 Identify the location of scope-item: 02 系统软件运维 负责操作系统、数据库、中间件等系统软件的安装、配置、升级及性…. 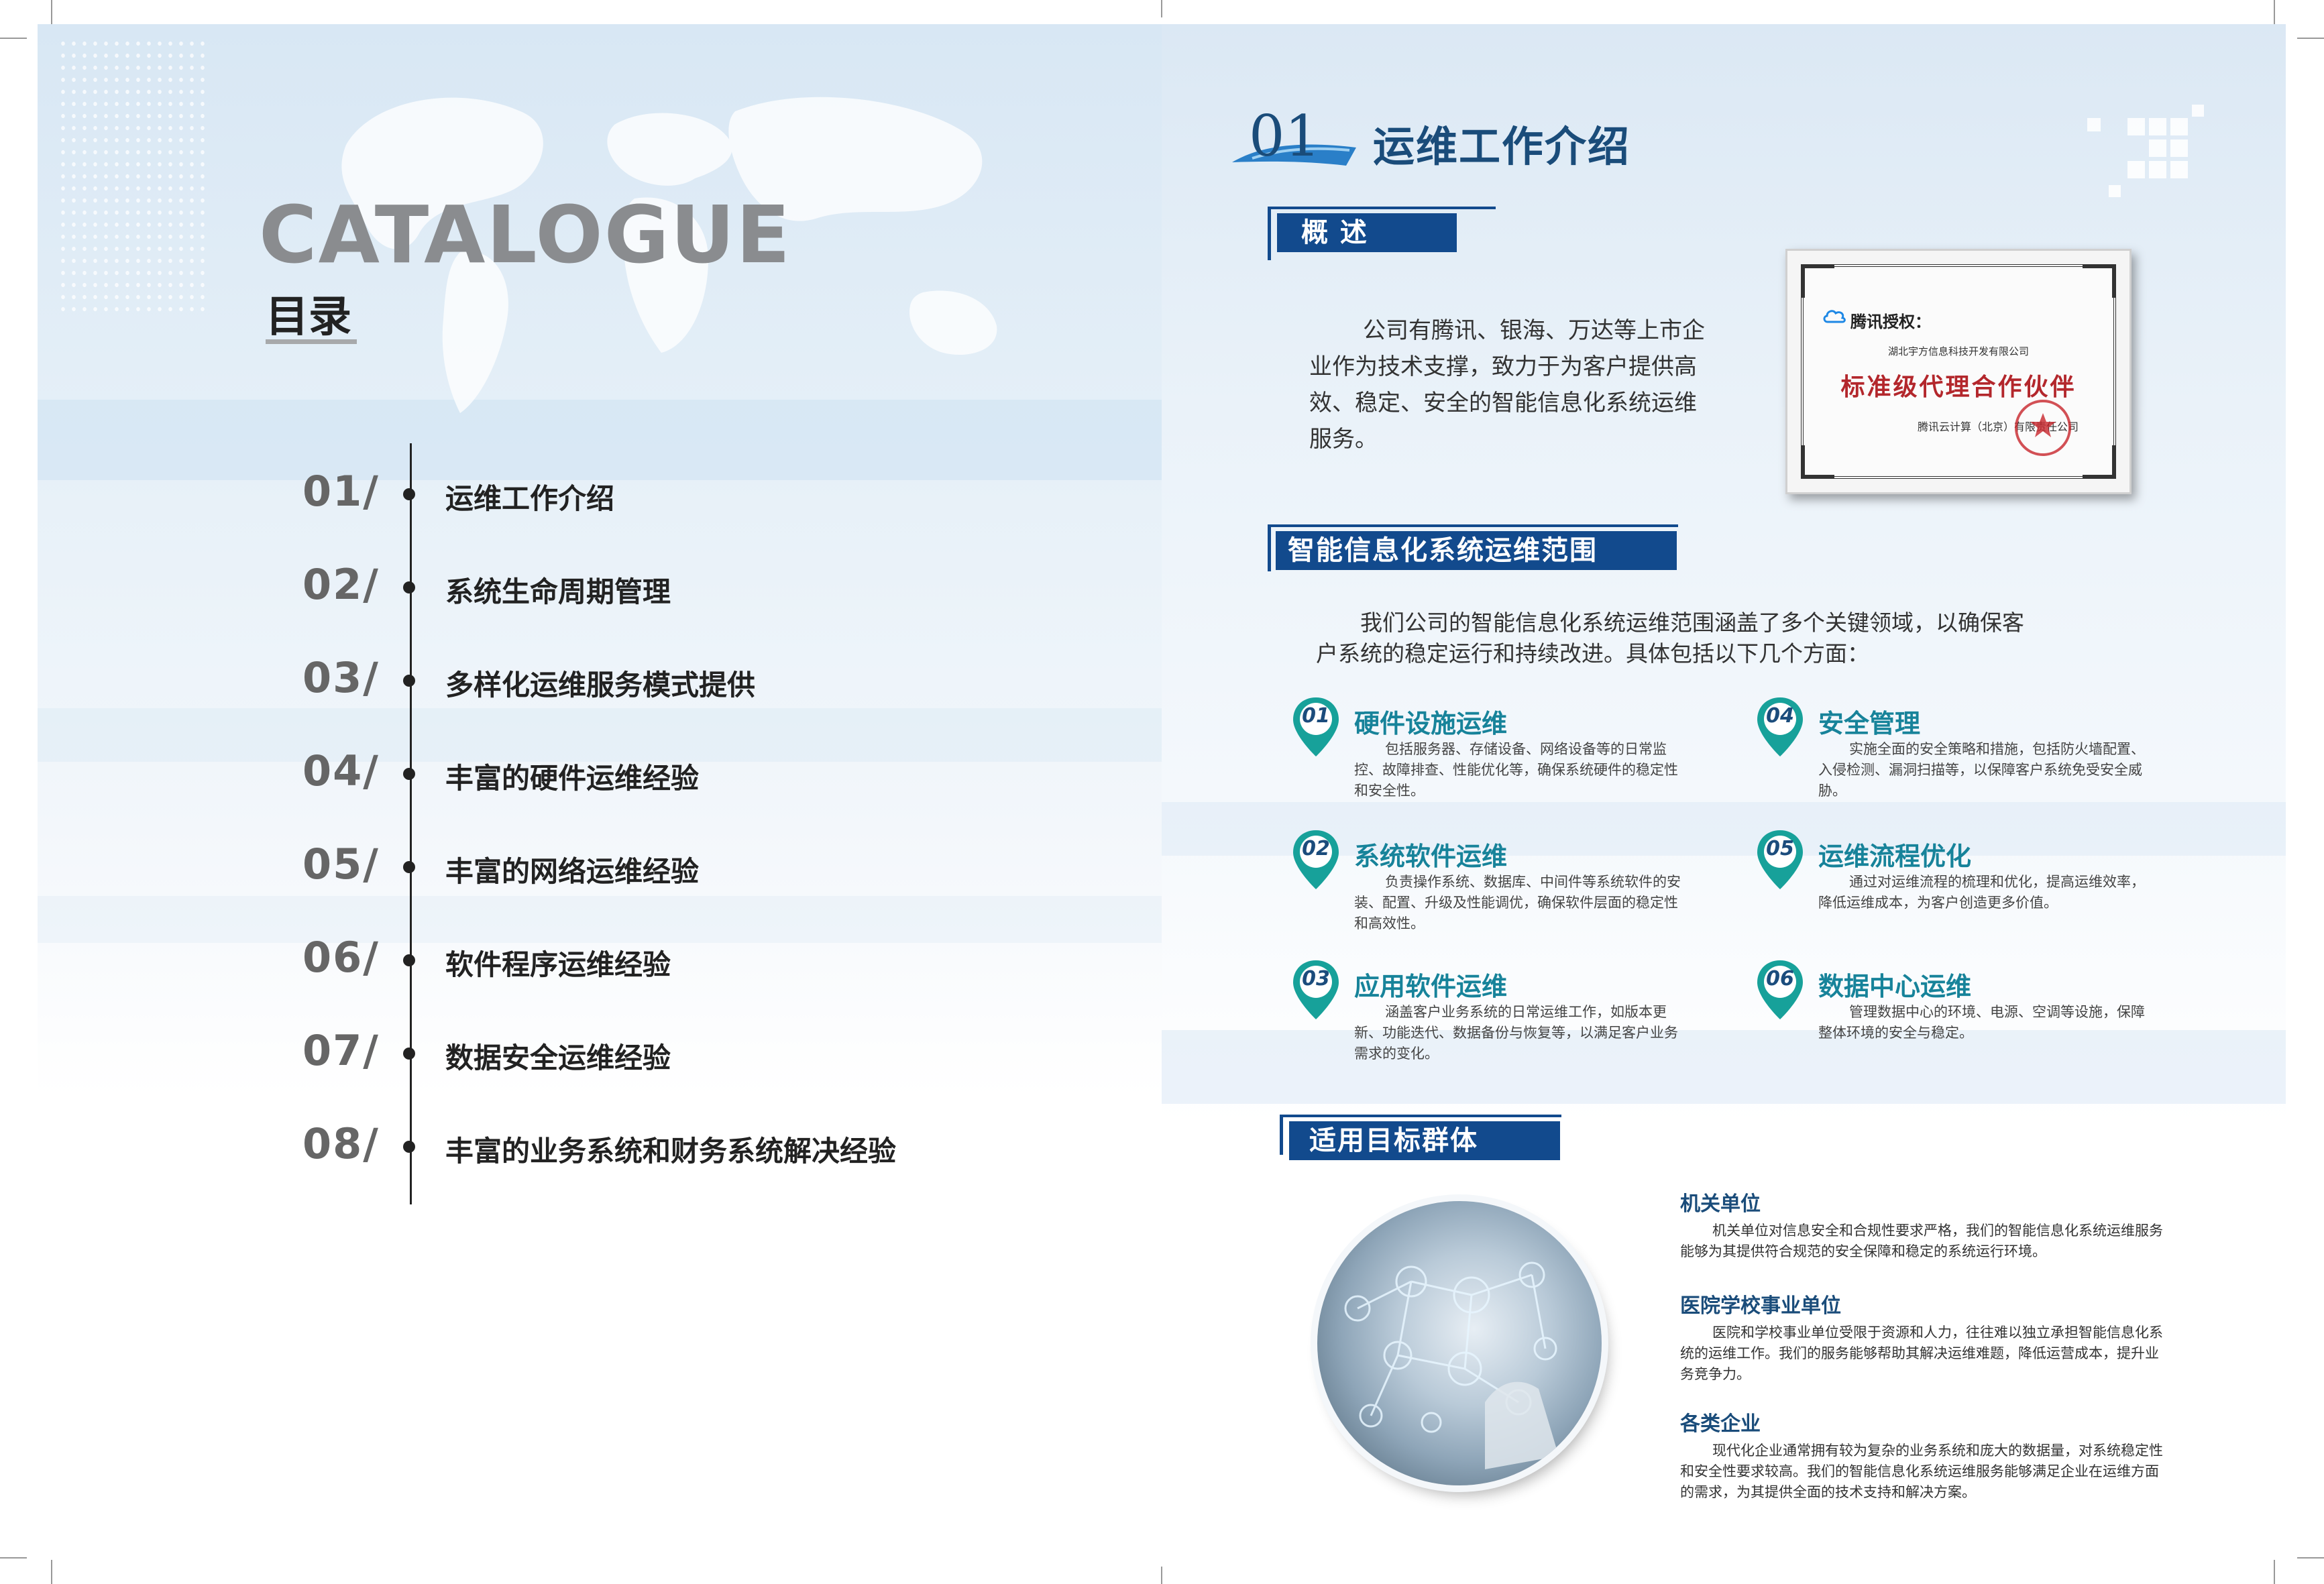
(1505, 888).